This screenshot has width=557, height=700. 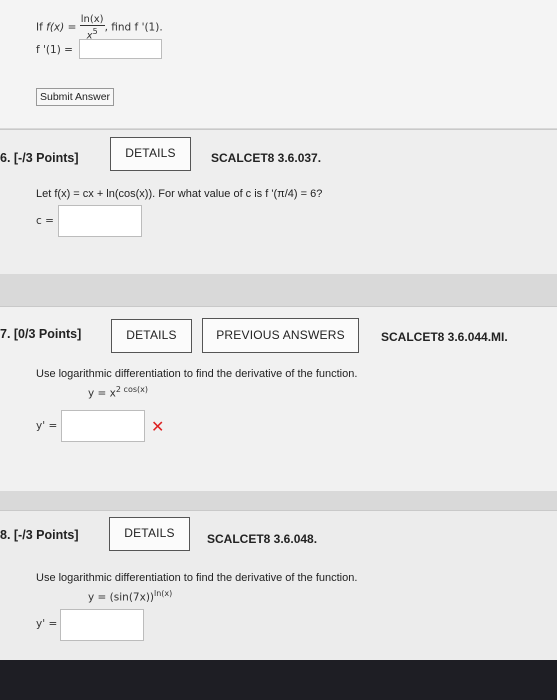 I want to click on prompt-tail: , find f '(1)., so click(x=133, y=27).